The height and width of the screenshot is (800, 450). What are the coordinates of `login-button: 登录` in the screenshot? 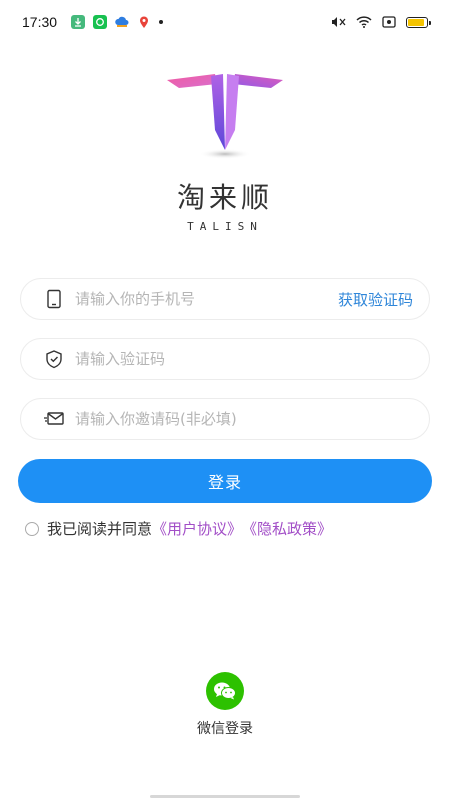 It's located at (225, 481).